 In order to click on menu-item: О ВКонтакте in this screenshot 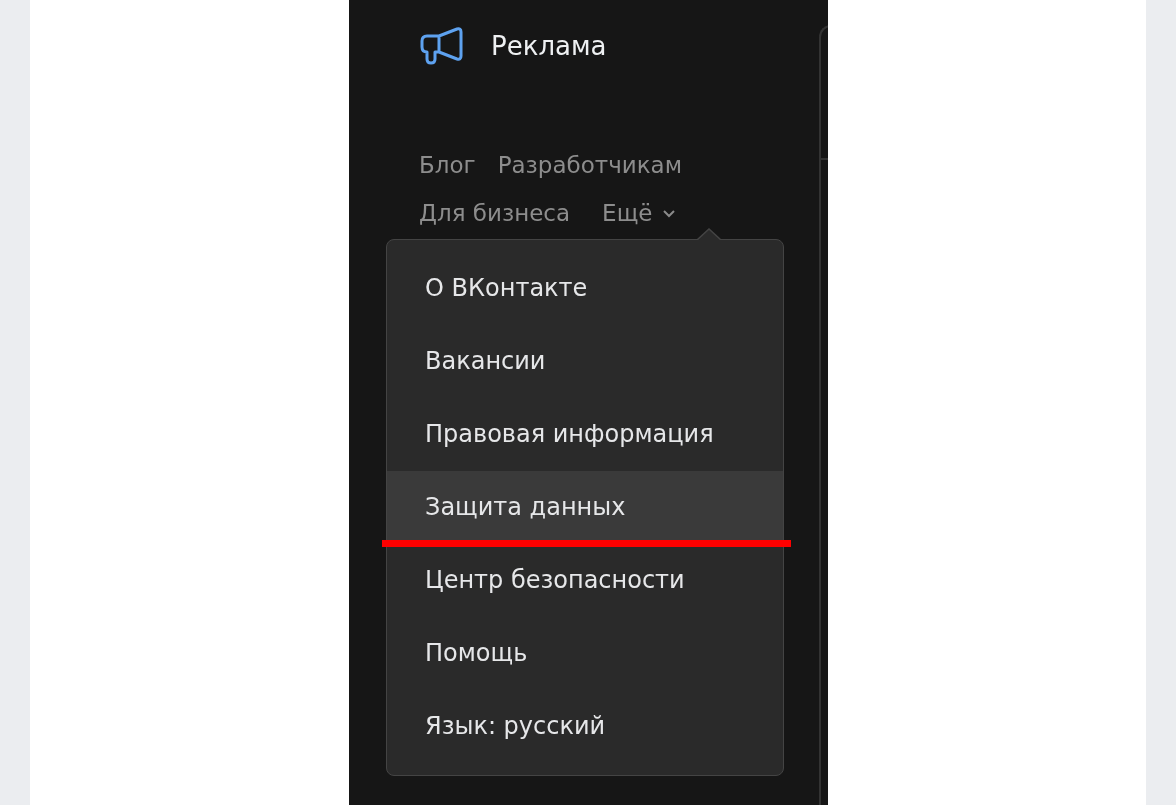, I will do `click(585, 288)`.